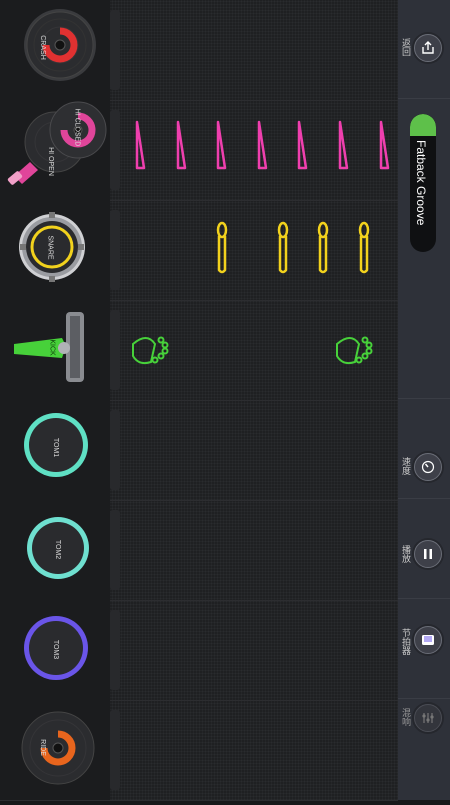 Image resolution: width=450 pixels, height=805 pixels. Describe the element at coordinates (55, 750) in the screenshot. I see `ride-cymbal: RIDE` at that location.